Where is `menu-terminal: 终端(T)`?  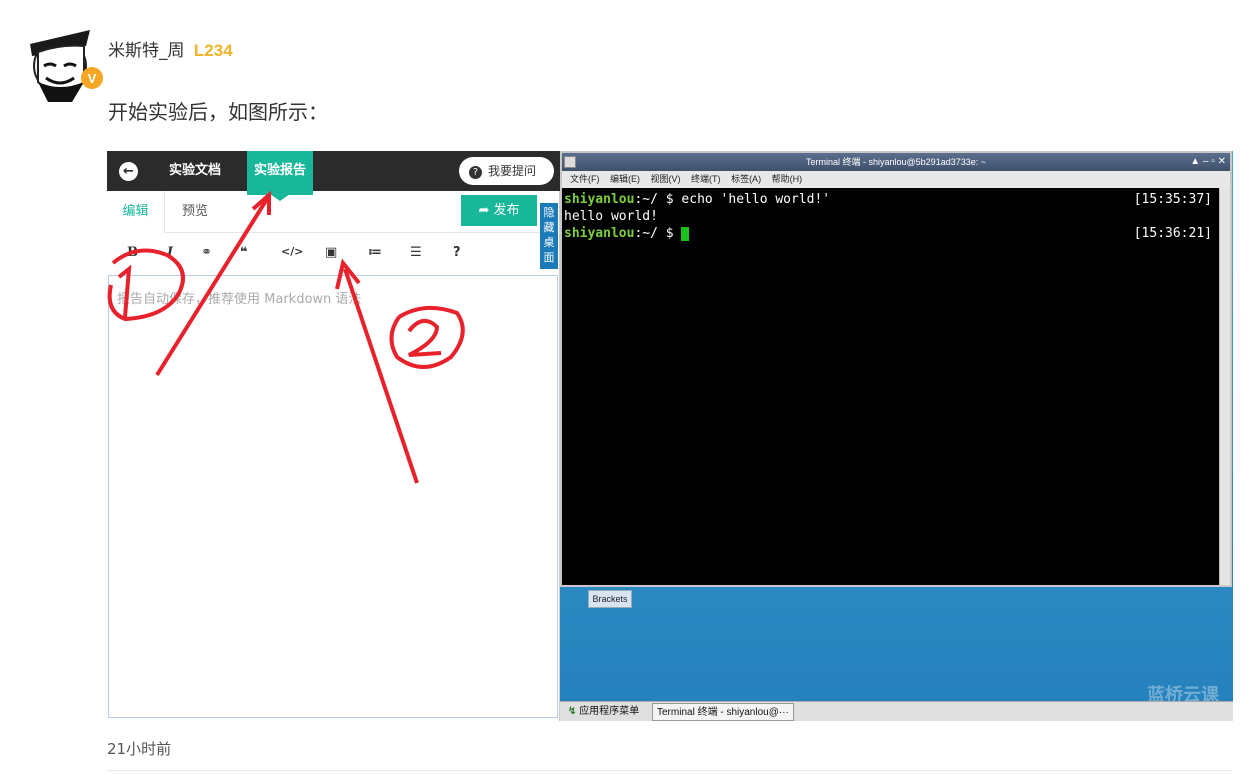
menu-terminal: 终端(T) is located at coordinates (706, 179).